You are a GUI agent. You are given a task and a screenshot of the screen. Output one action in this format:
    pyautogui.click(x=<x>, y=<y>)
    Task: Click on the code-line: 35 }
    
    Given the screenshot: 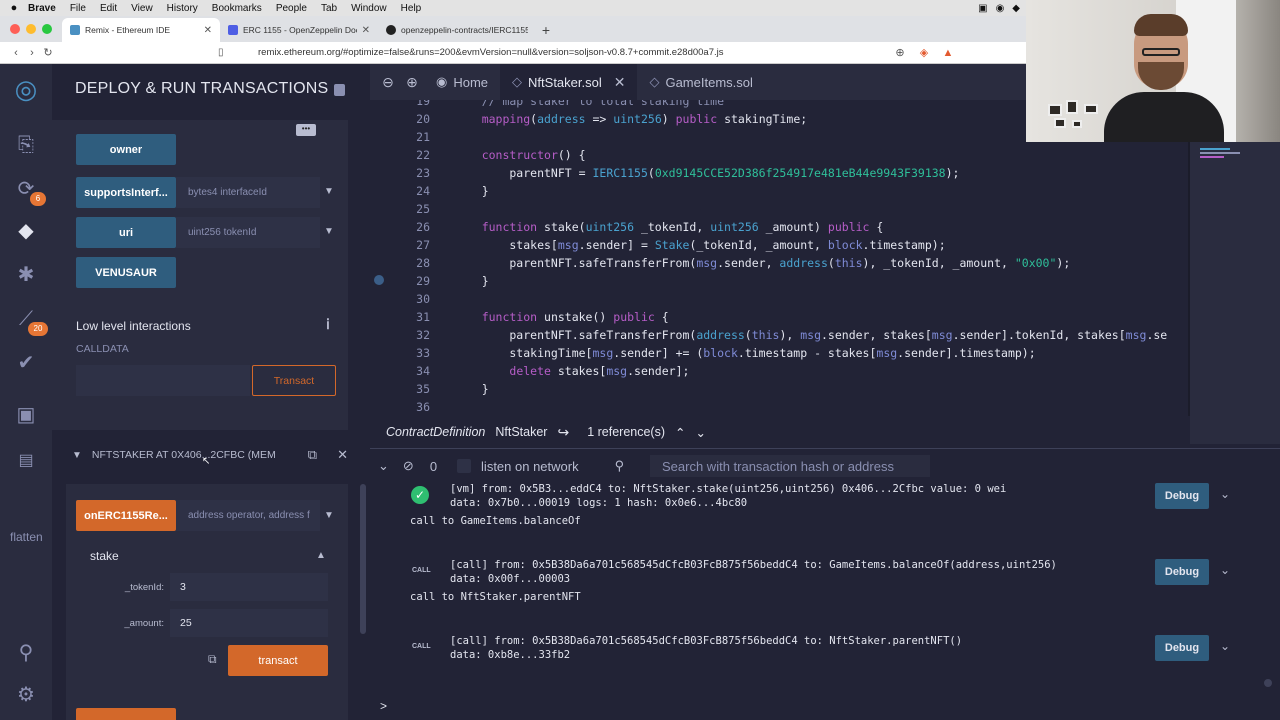 What is the action you would take?
    pyautogui.click(x=780, y=389)
    